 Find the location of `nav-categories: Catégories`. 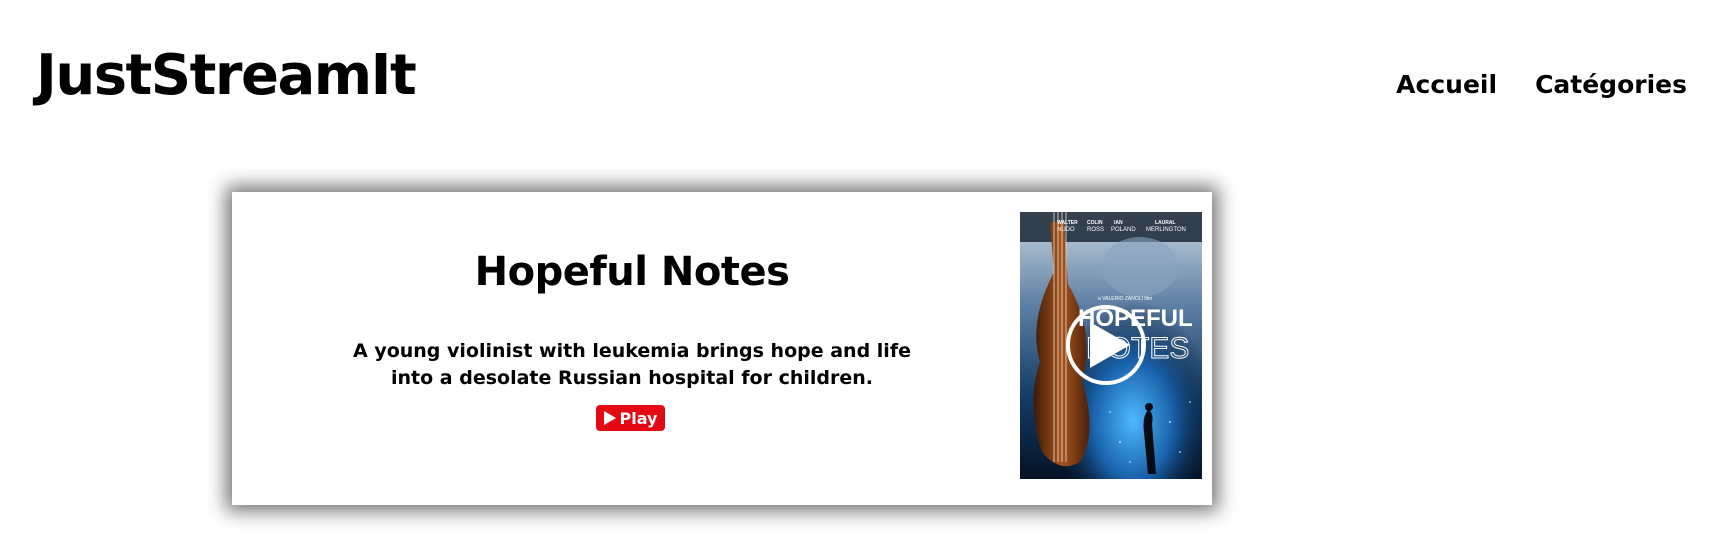

nav-categories: Catégories is located at coordinates (1611, 84).